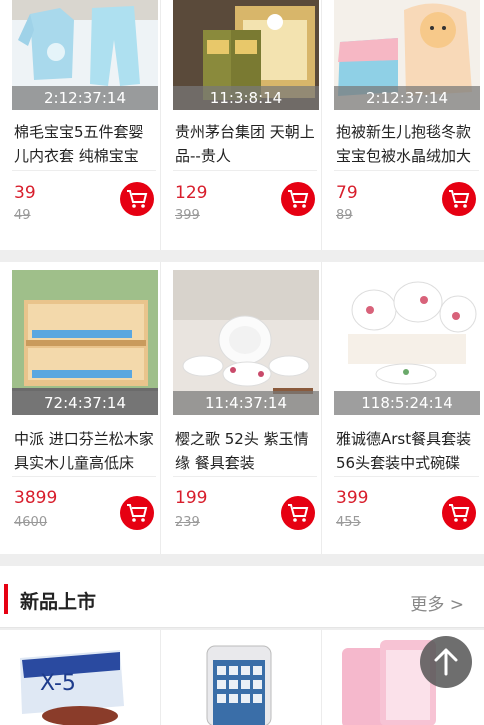 Image resolution: width=484 pixels, height=725 pixels. Describe the element at coordinates (407, 451) in the screenshot. I see `product-title: 雅诚德Arst餐具套装56头套装中式碗碟` at that location.